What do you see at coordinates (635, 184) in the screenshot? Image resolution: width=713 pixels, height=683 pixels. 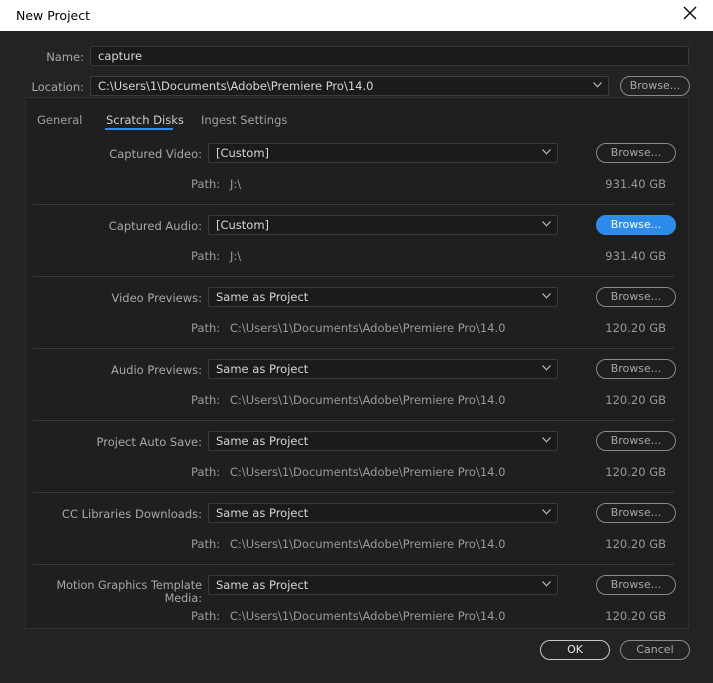 I see `captured-video-size: 931.40 GB` at bounding box center [635, 184].